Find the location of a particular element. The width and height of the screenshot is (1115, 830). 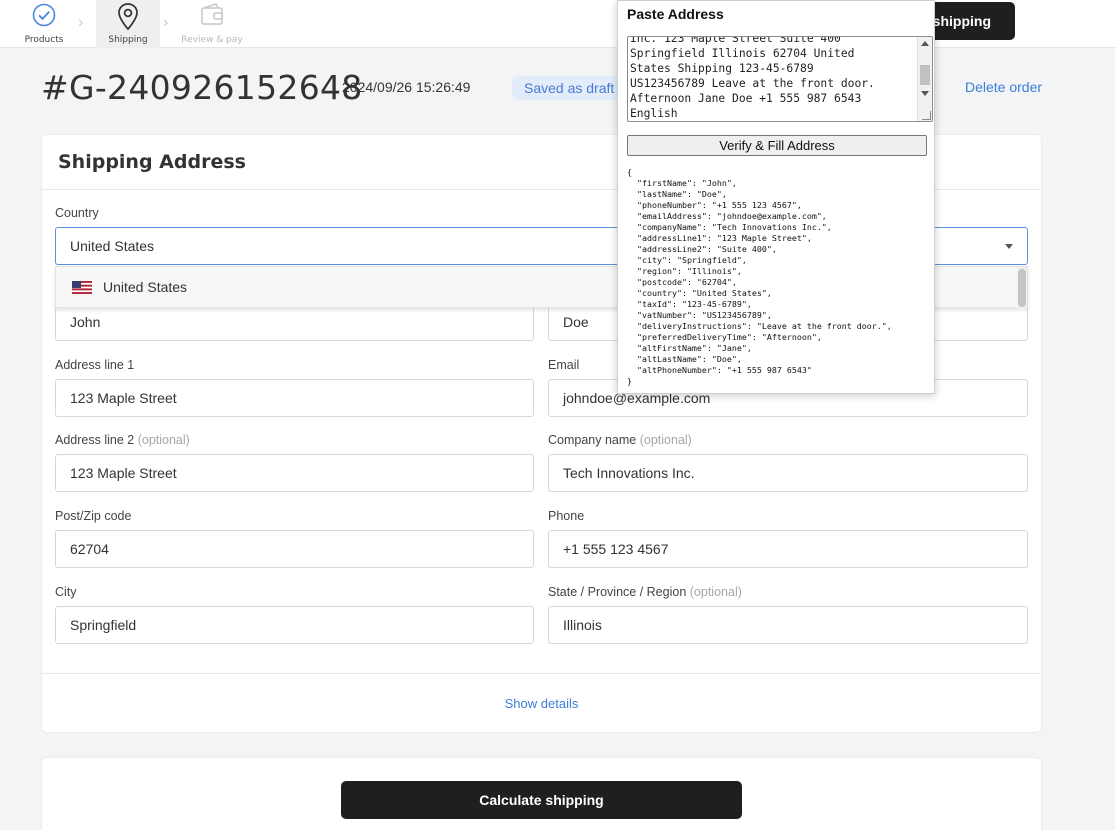

resize-handle-icon is located at coordinates (926, 115).